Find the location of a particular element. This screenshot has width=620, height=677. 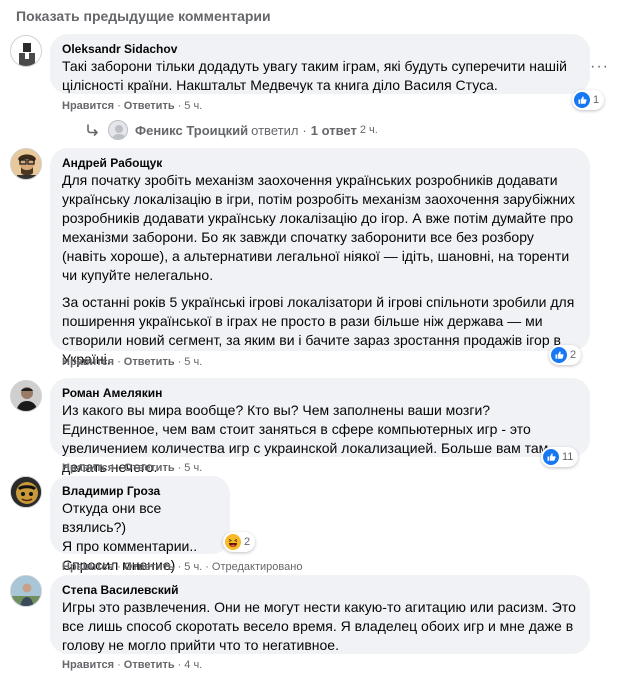

reply-arrow-icon is located at coordinates (92, 130).